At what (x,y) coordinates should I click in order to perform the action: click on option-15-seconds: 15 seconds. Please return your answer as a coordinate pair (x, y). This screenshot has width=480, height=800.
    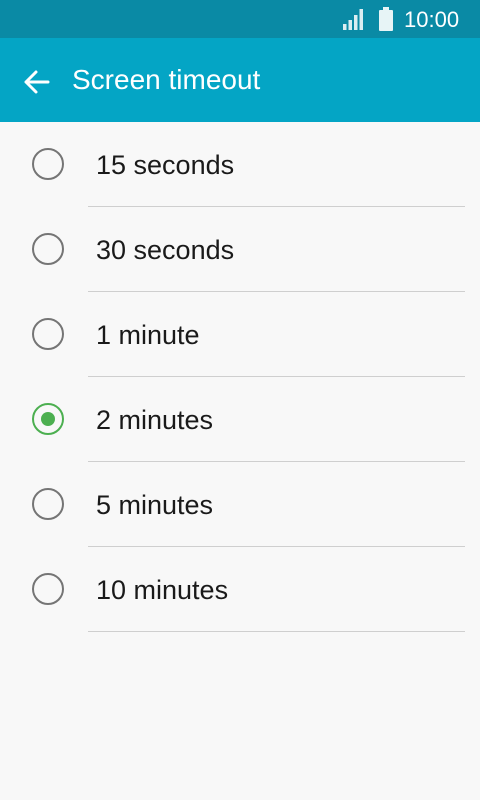
    Looking at the image, I should click on (240, 164).